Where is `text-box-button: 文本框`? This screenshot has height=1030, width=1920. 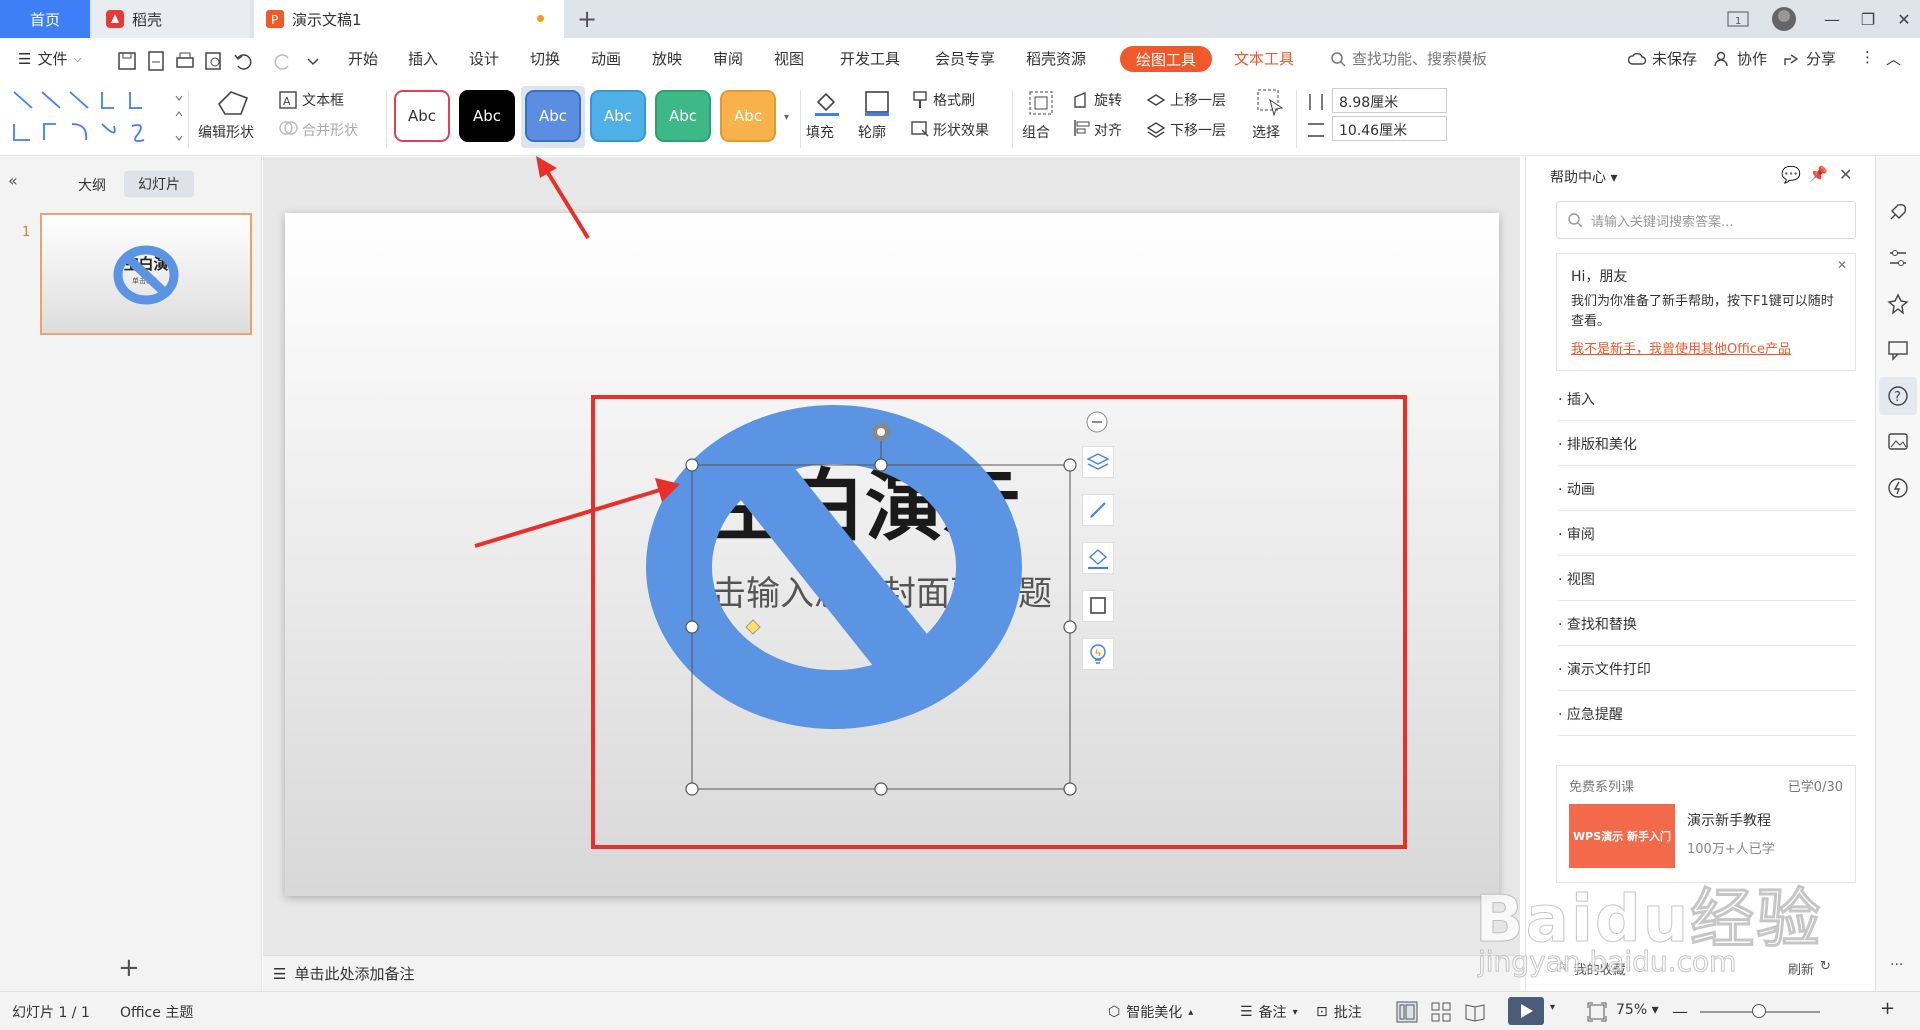 text-box-button: 文本框 is located at coordinates (323, 100).